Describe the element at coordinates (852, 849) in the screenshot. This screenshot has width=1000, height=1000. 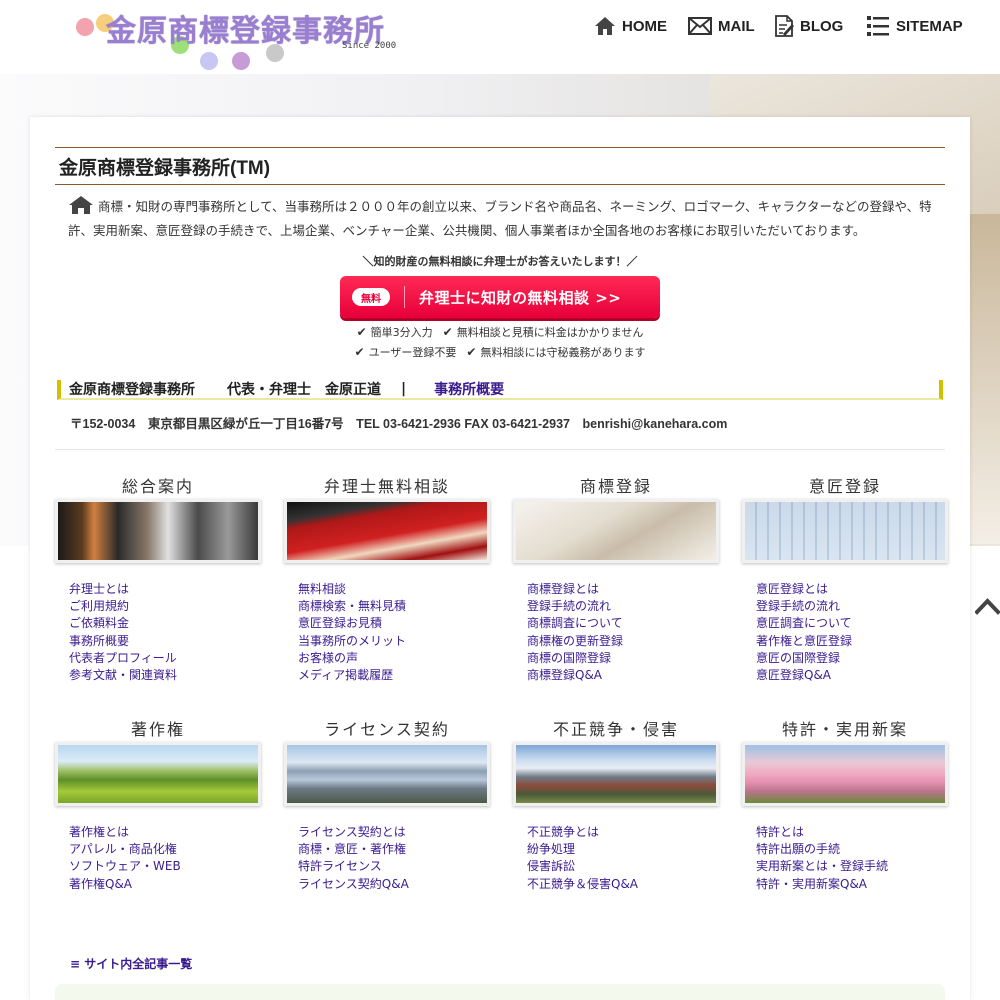
I see `category-link: 特許出願の手続` at that location.